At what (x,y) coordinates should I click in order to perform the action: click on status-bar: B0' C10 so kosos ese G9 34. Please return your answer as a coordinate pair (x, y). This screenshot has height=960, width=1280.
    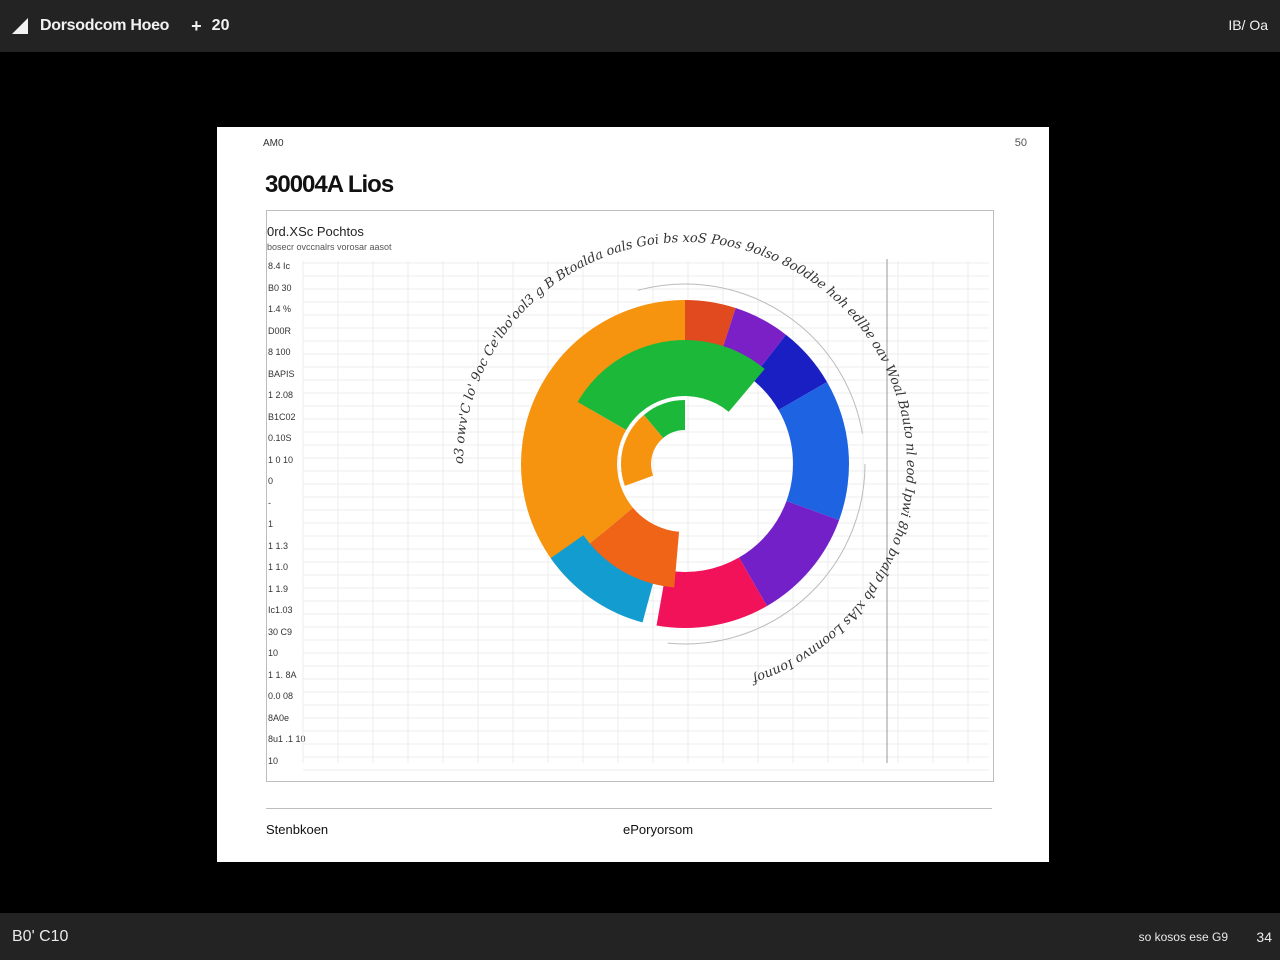
    Looking at the image, I should click on (640, 936).